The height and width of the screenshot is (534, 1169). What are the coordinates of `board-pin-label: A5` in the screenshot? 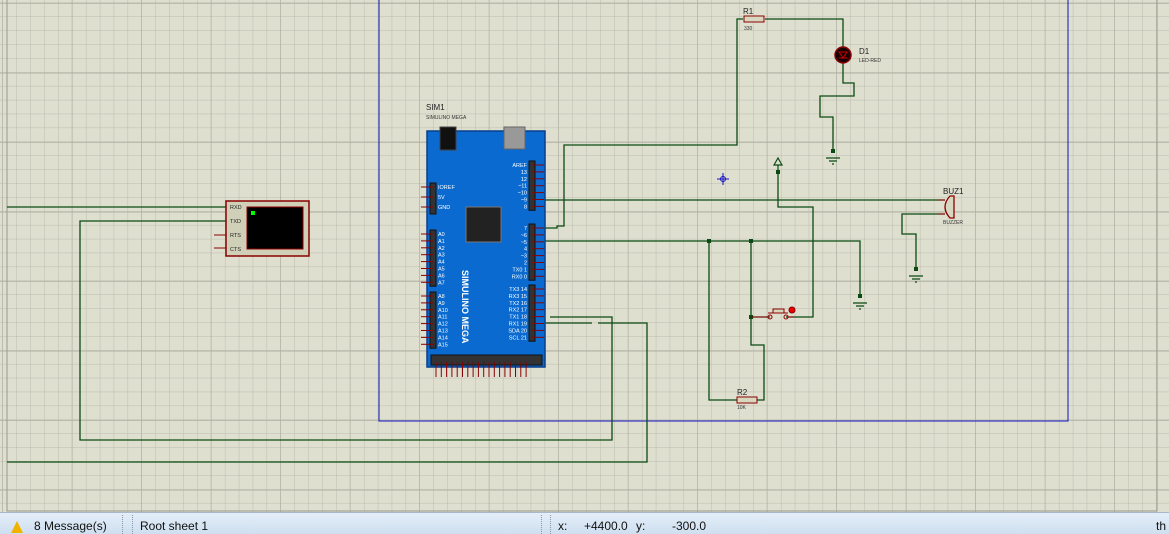 It's located at (441, 270).